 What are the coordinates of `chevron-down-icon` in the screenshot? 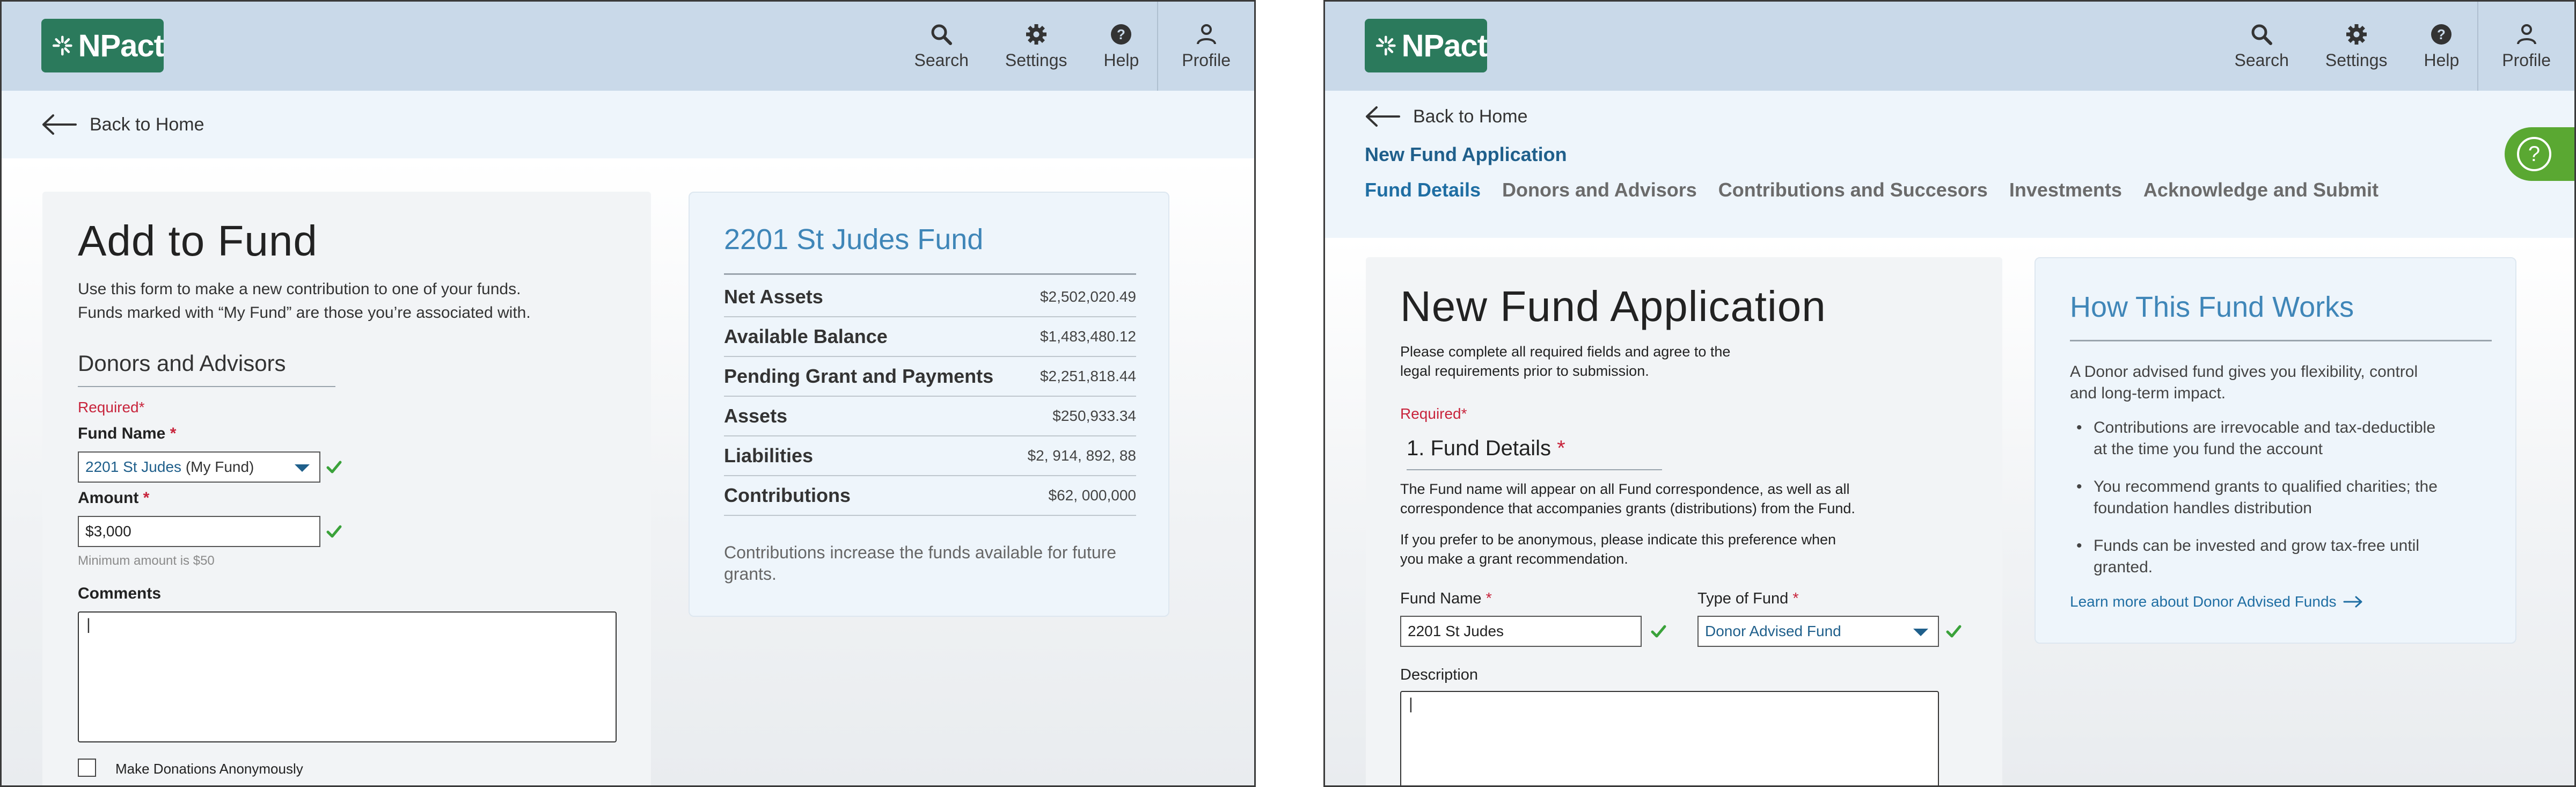 It's located at (1920, 632).